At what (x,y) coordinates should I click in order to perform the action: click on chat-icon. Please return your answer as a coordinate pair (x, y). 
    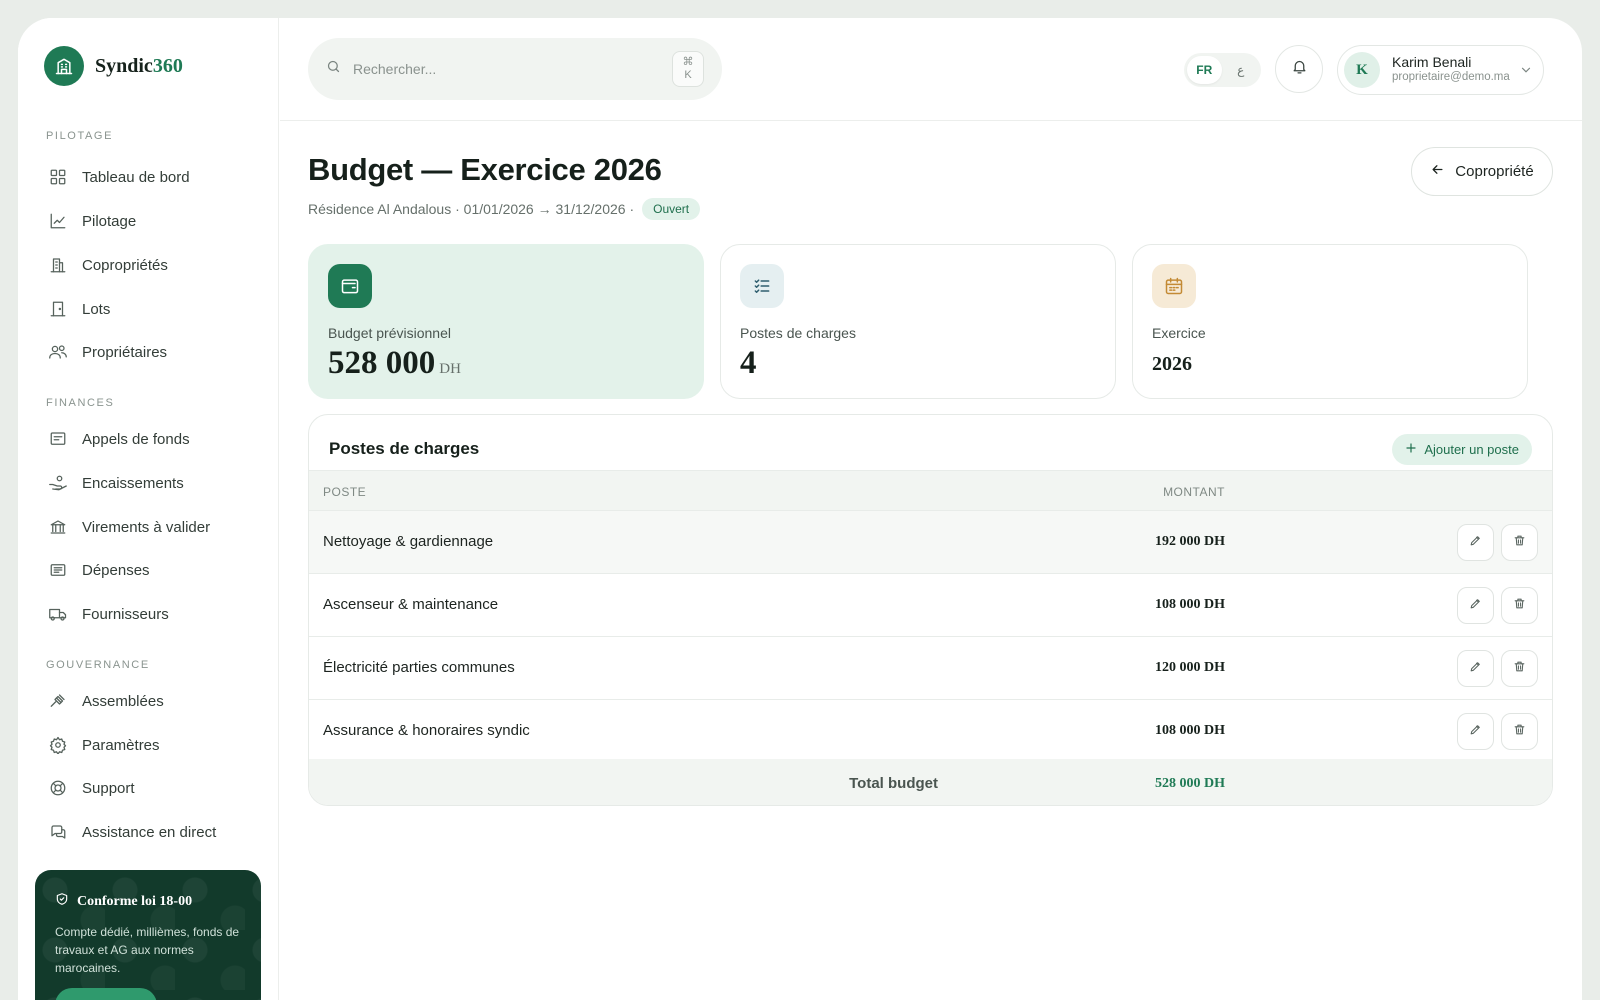
    Looking at the image, I should click on (58, 832).